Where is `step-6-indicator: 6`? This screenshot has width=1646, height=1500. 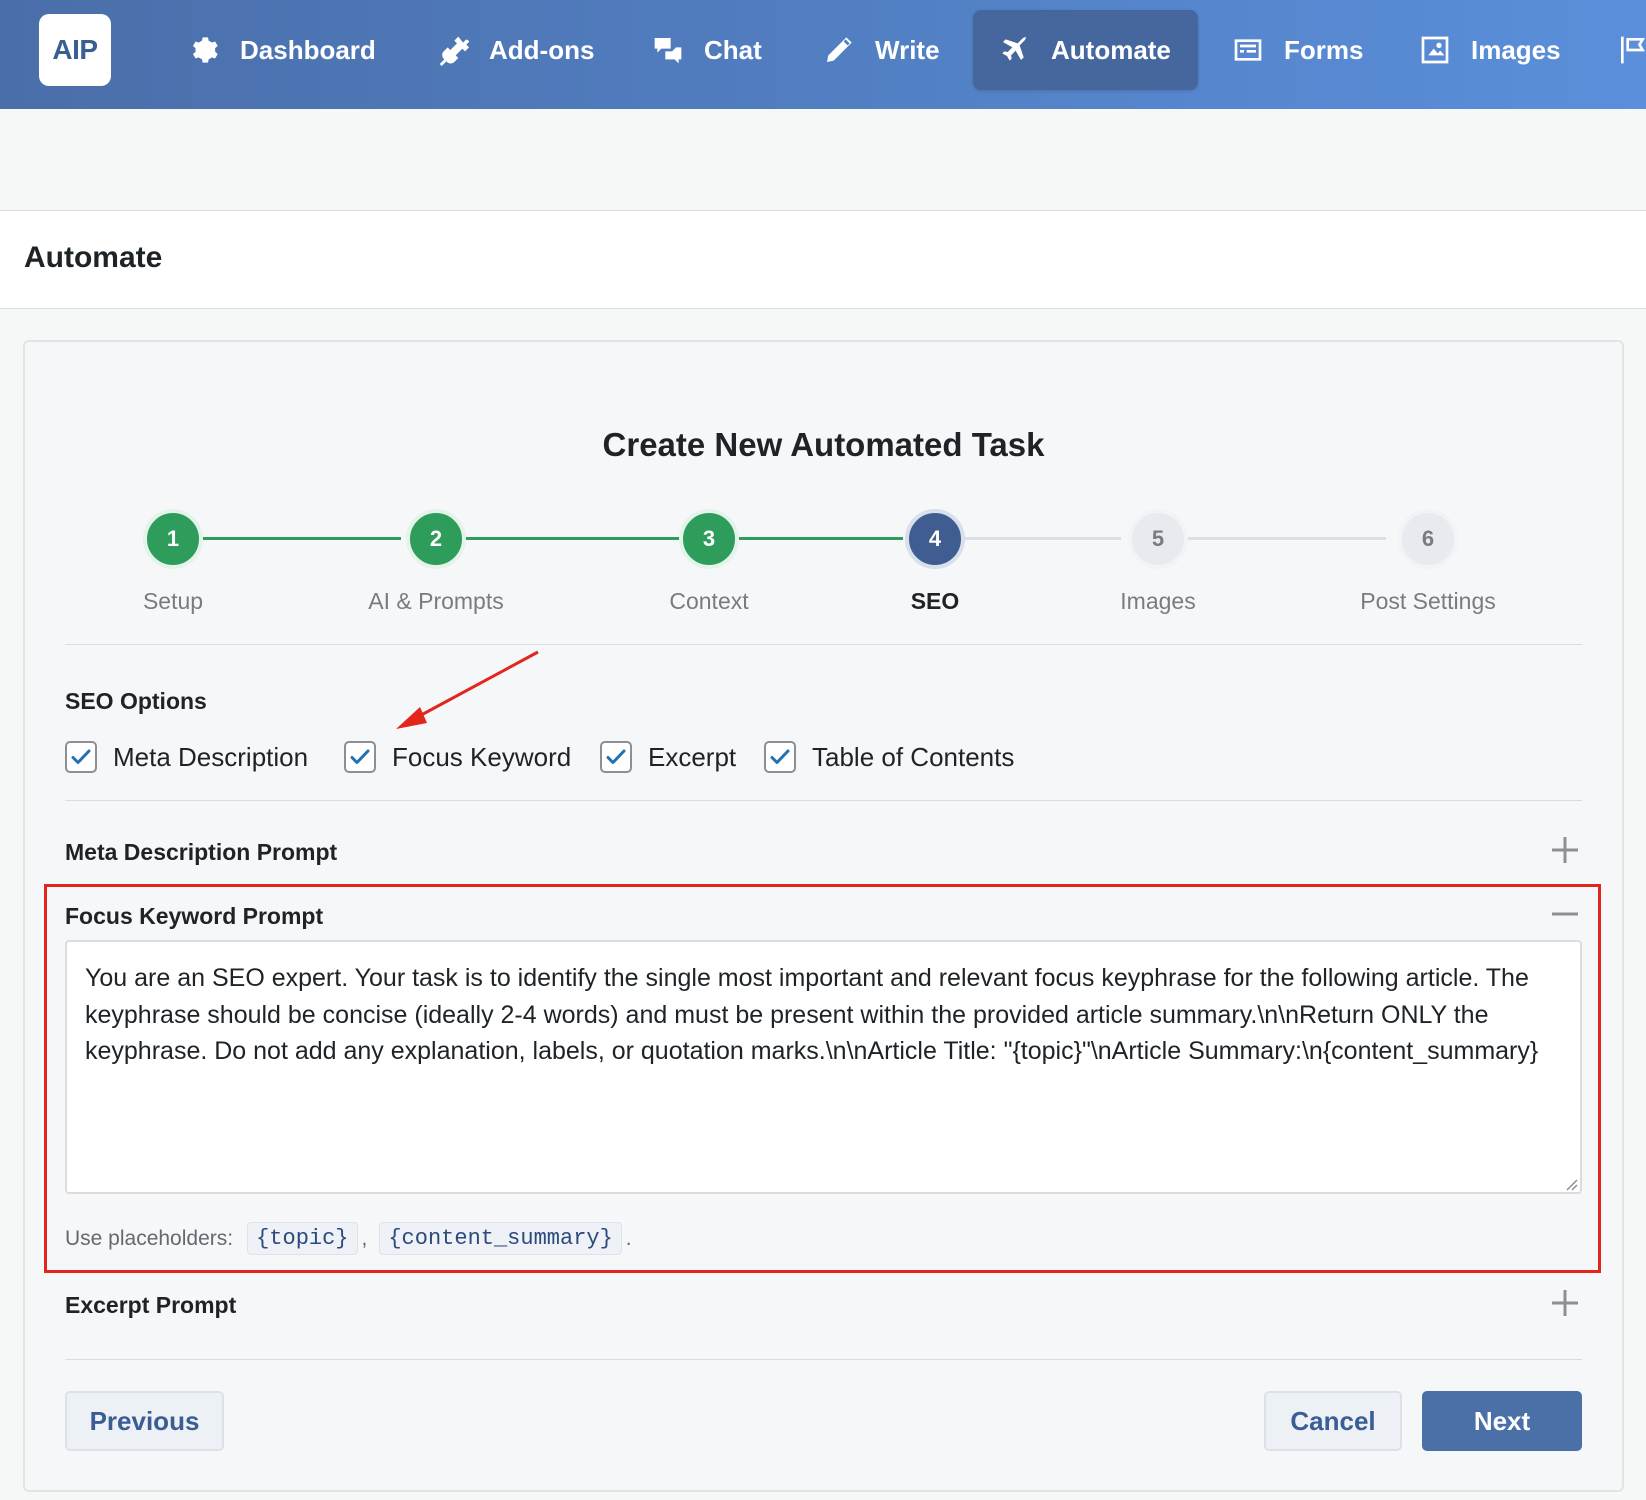
step-6-indicator: 6 is located at coordinates (1428, 539).